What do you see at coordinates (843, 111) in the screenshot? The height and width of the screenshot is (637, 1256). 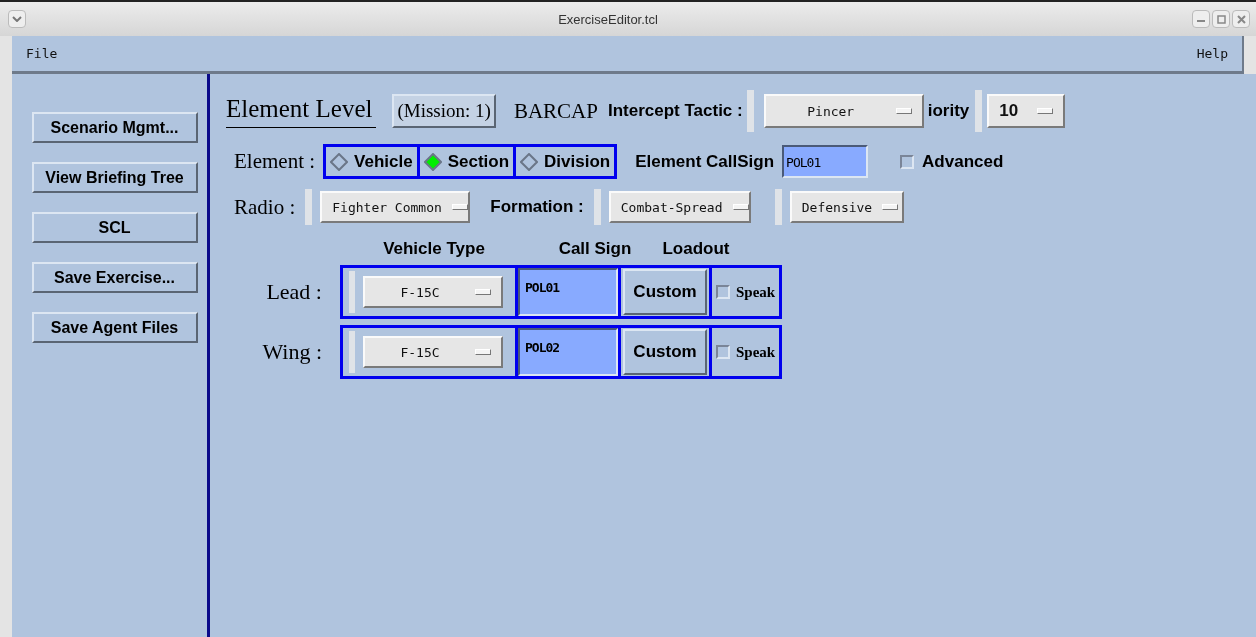 I see `intercept-tactic-dropdown: Pincer` at bounding box center [843, 111].